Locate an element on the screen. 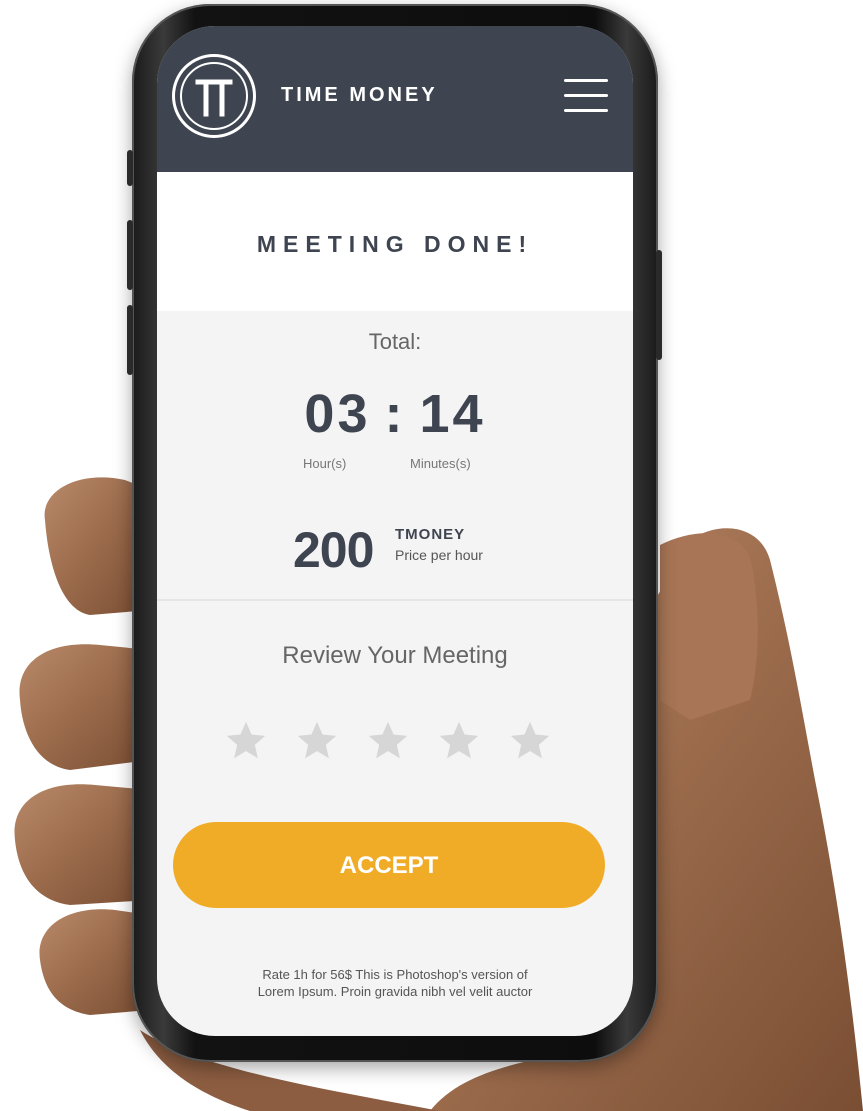 The image size is (863, 1111). t-logo-icon is located at coordinates (214, 96).